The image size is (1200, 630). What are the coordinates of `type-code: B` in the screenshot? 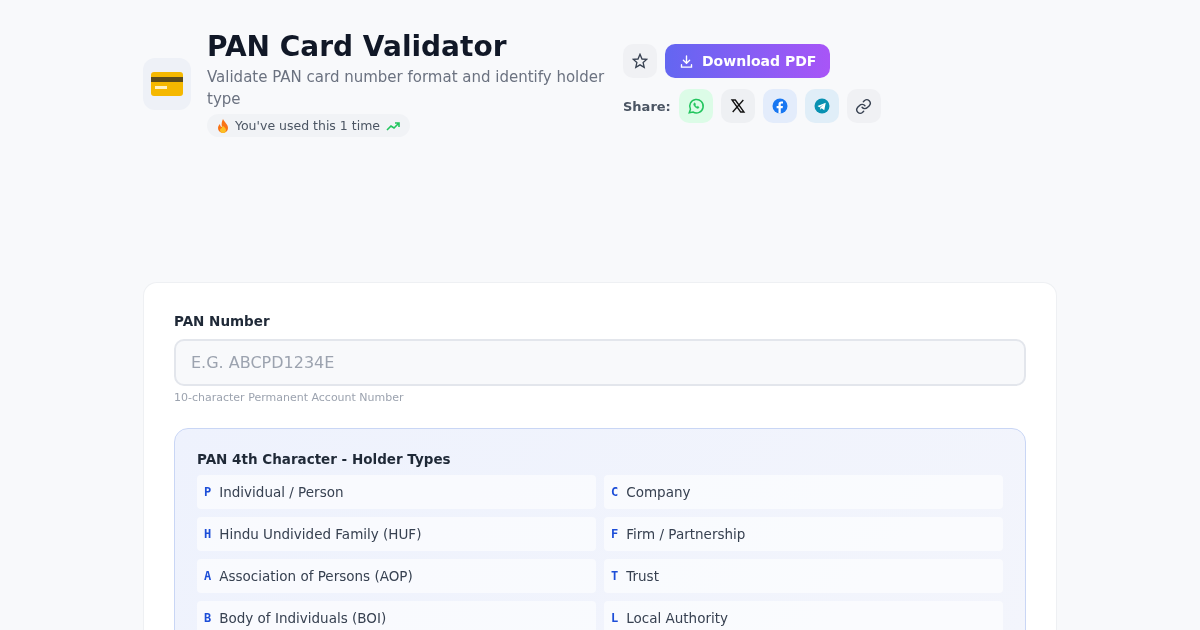 It's located at (208, 618).